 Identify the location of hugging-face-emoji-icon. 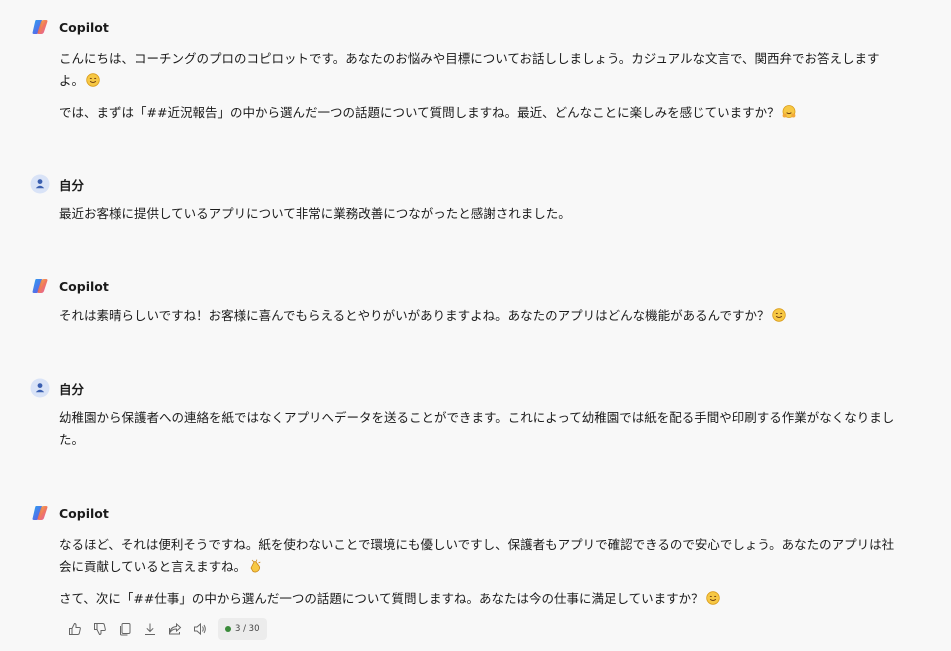
(788, 111).